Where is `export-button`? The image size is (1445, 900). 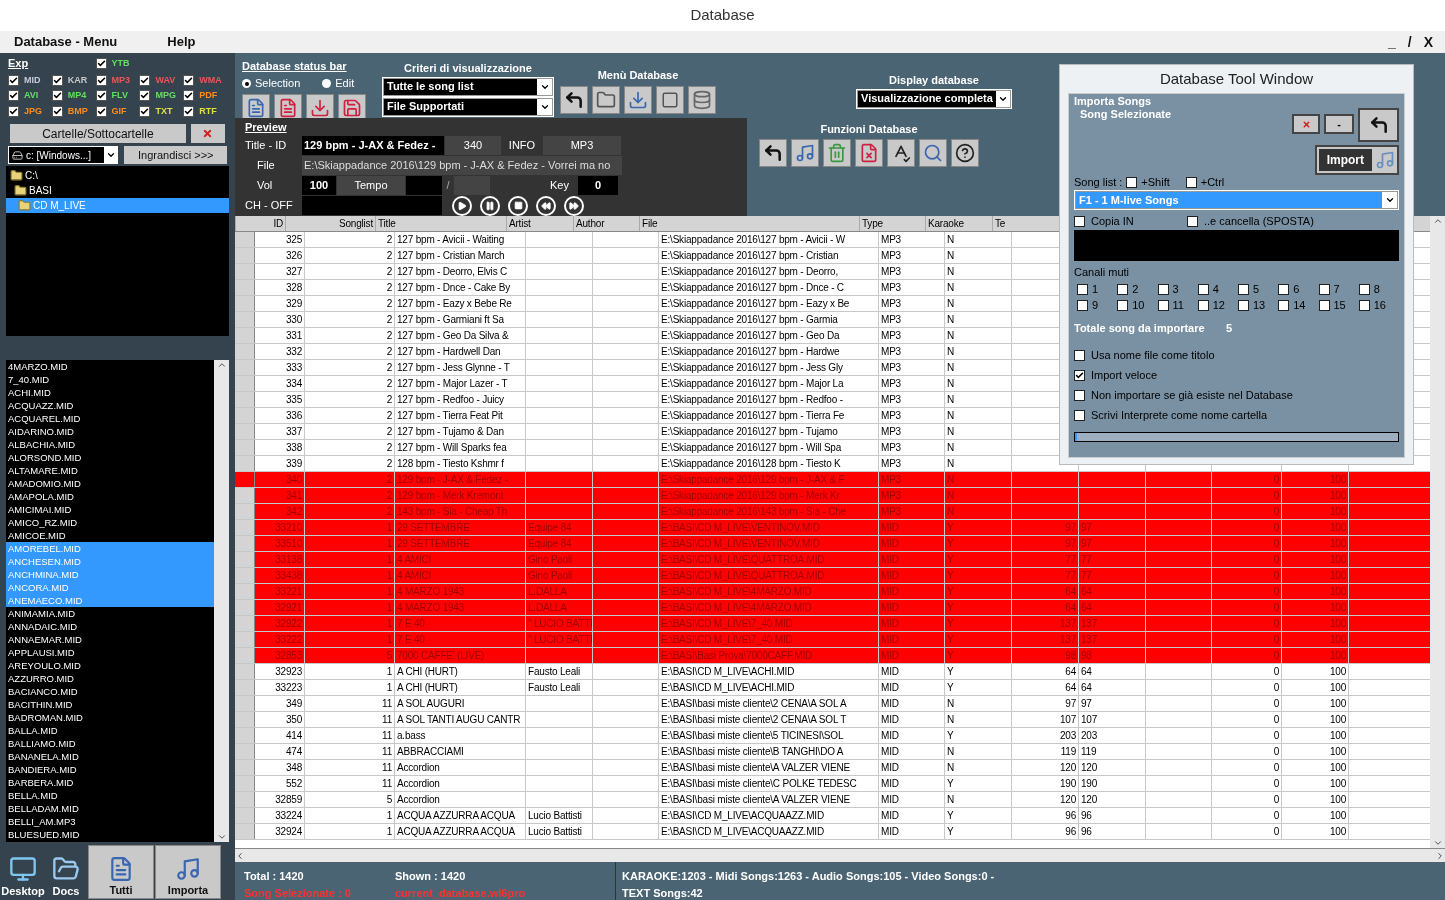
export-button is located at coordinates (773, 152).